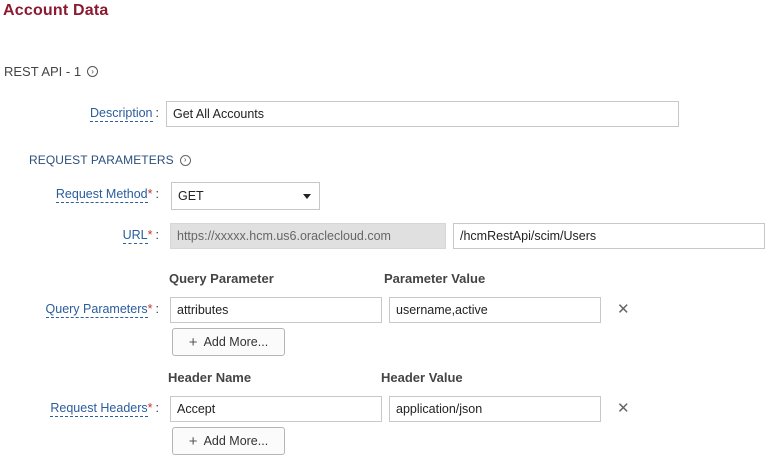  I want to click on request-method-label: Request Method*:, so click(107, 195).